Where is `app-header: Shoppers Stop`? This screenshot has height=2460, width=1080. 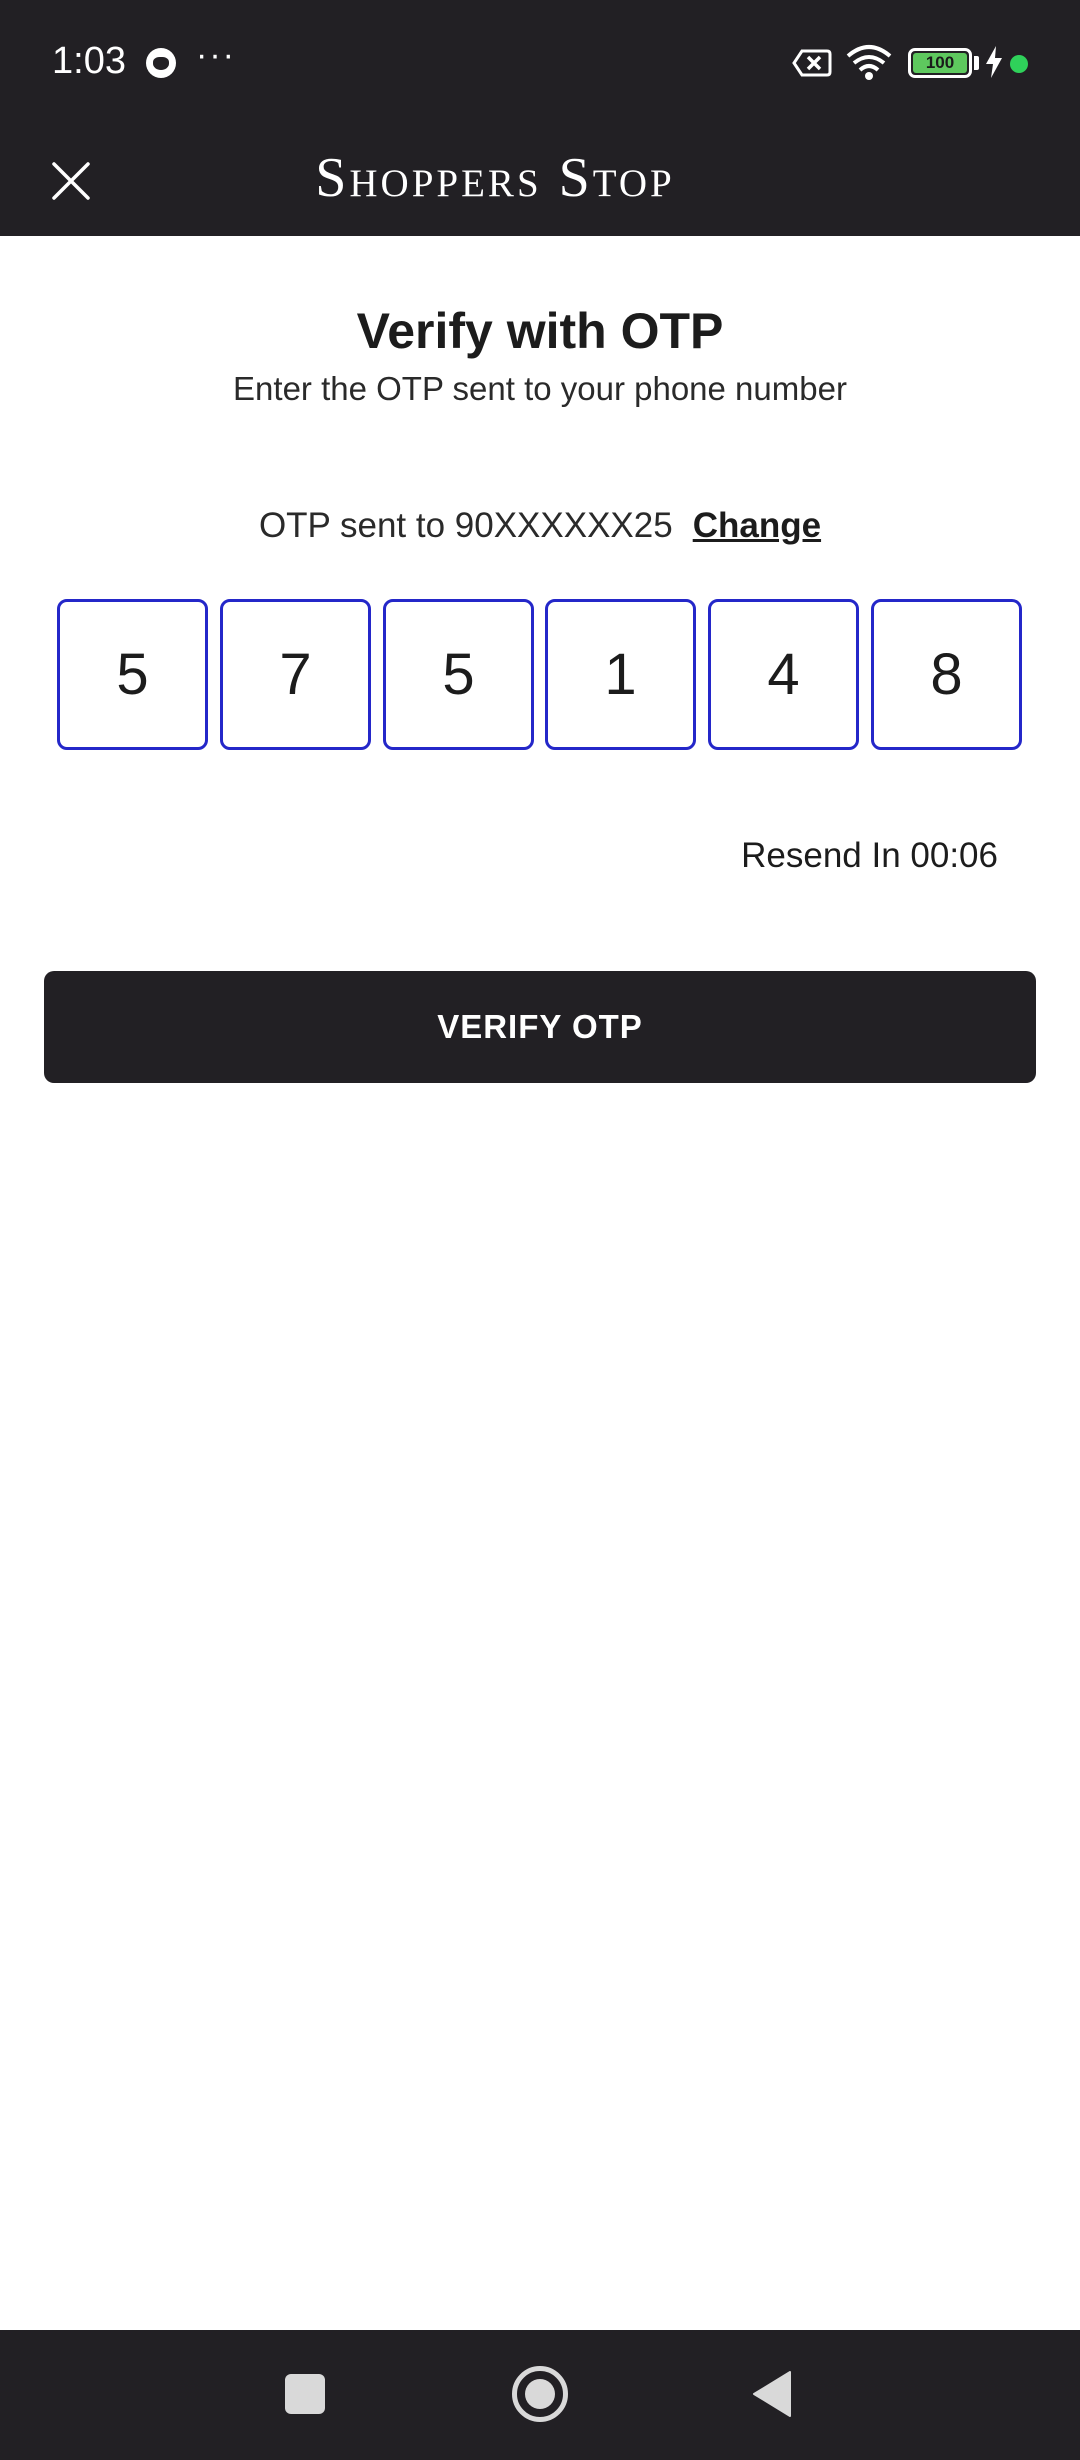
app-header: Shoppers Stop is located at coordinates (540, 182).